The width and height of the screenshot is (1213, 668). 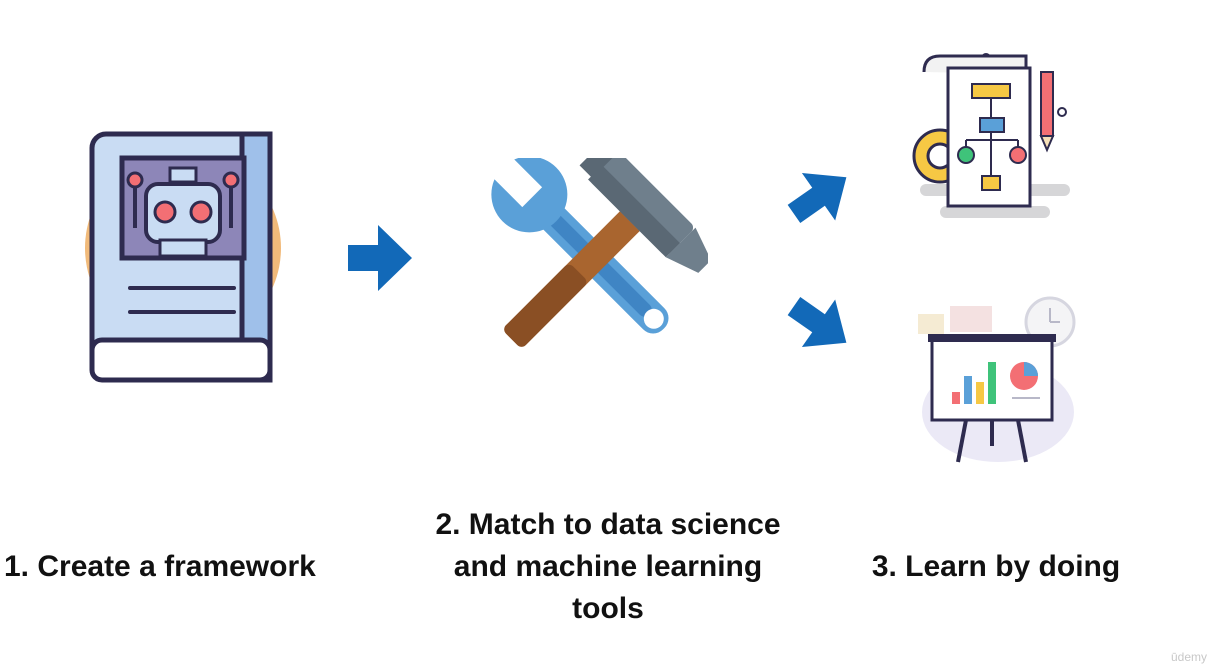 What do you see at coordinates (608, 524) in the screenshot?
I see `step-2-label-line: 2. Match to data science` at bounding box center [608, 524].